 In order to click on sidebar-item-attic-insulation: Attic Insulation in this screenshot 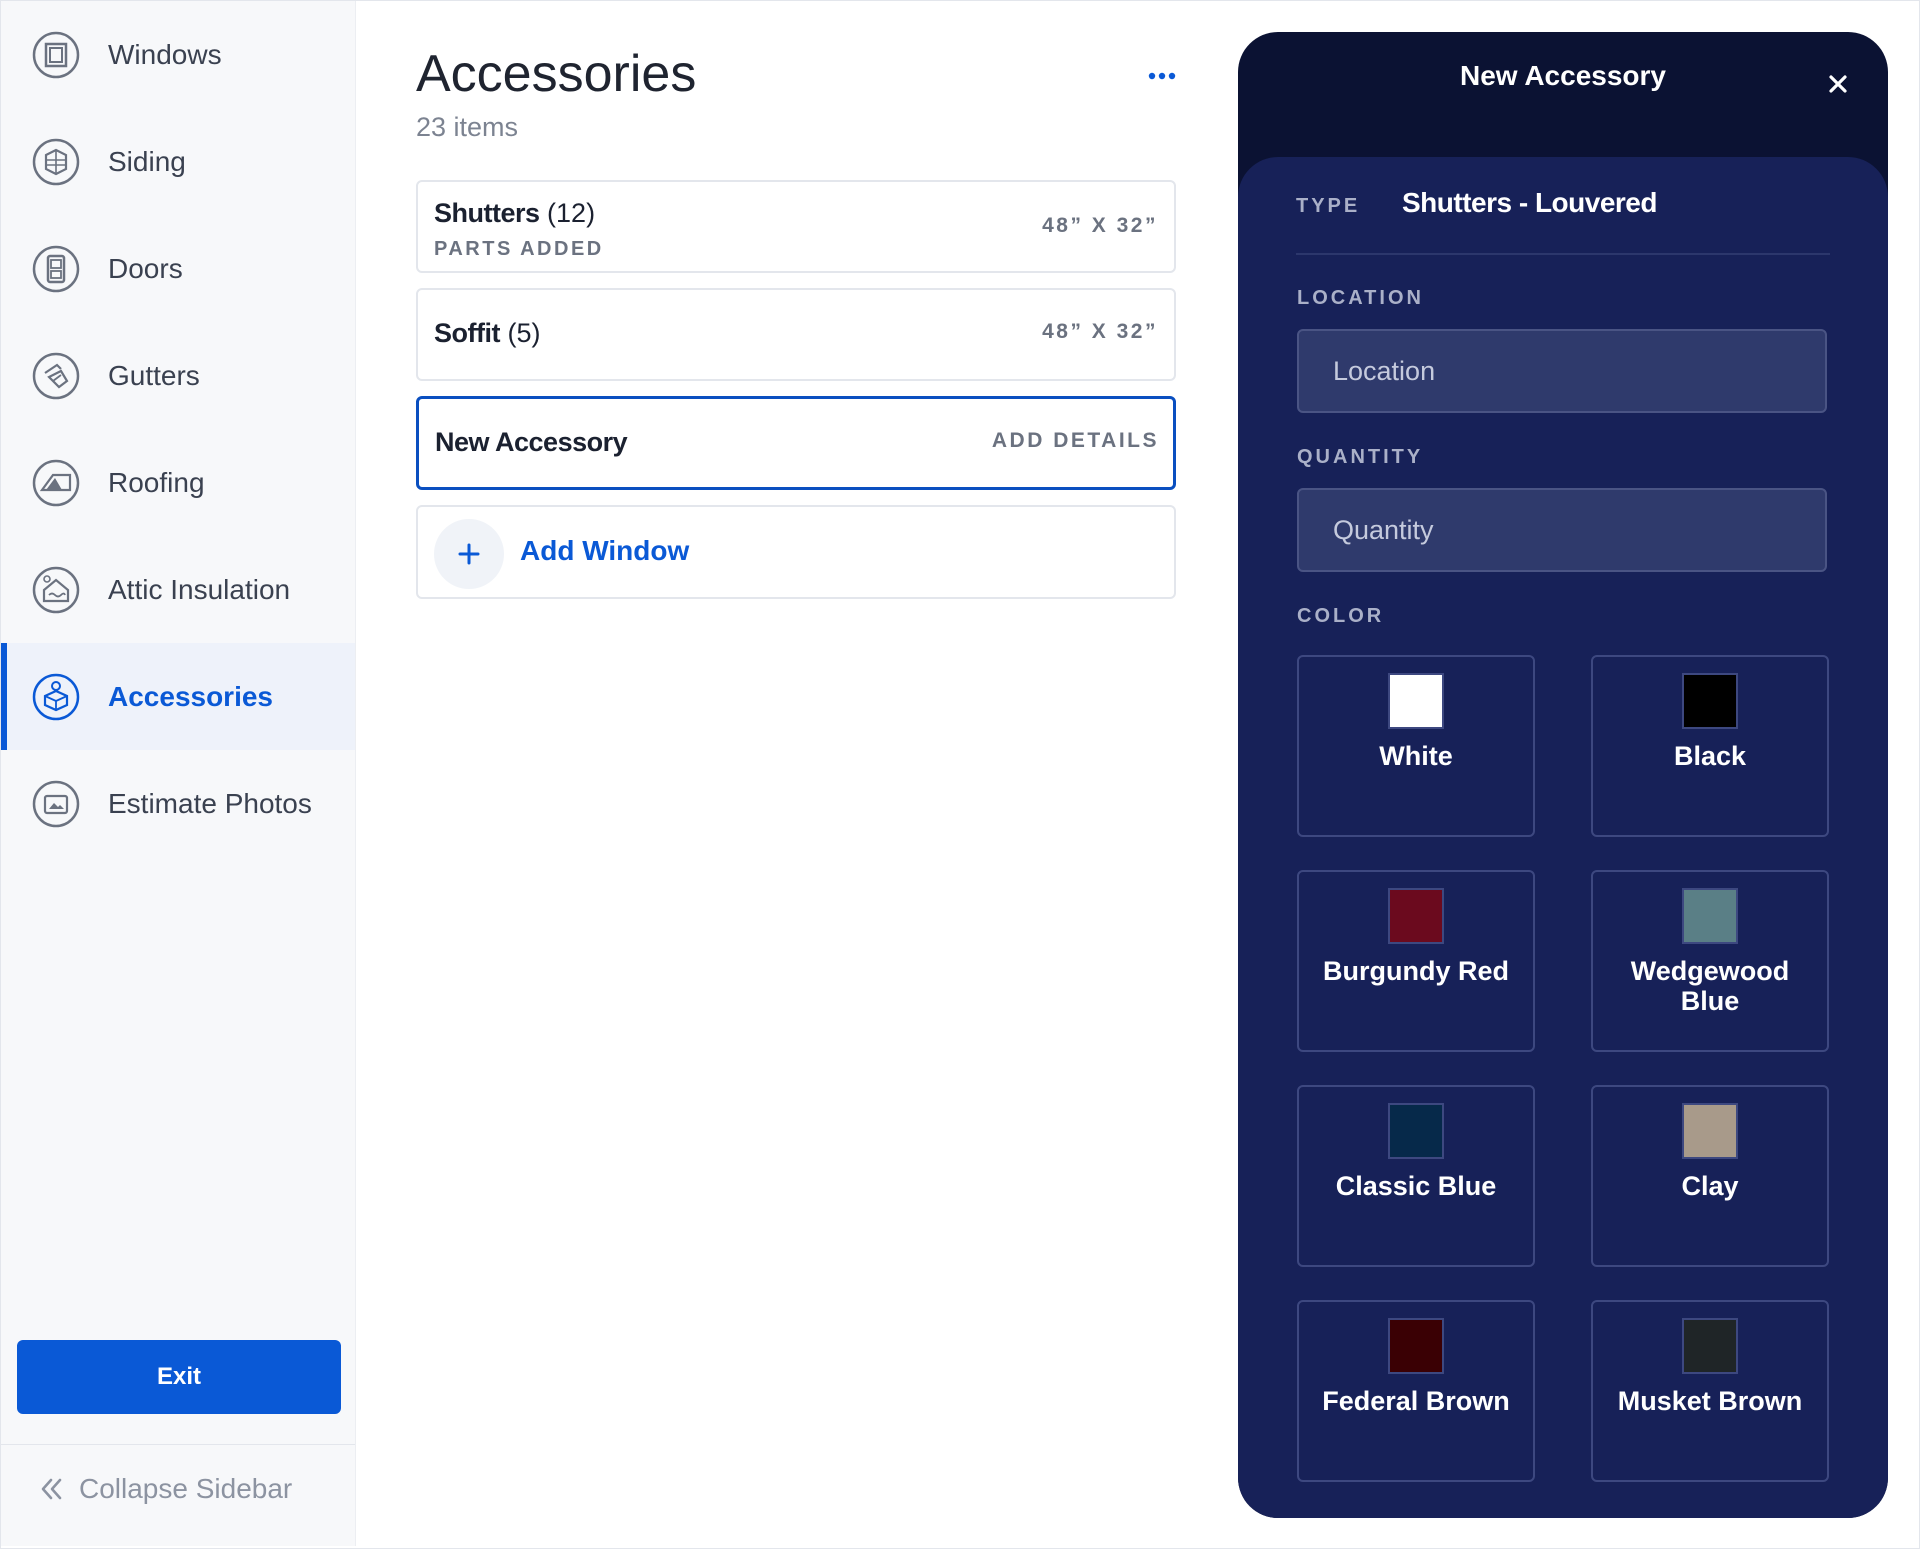, I will do `click(178, 589)`.